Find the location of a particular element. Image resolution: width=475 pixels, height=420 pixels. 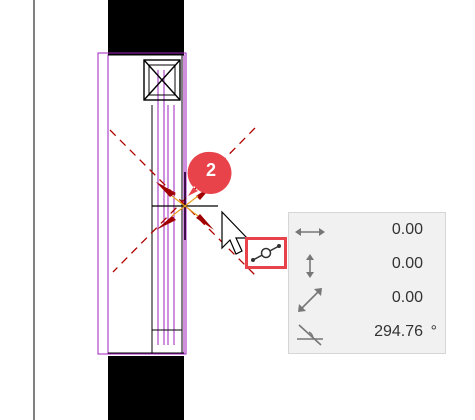

wall-top is located at coordinates (146, 27).